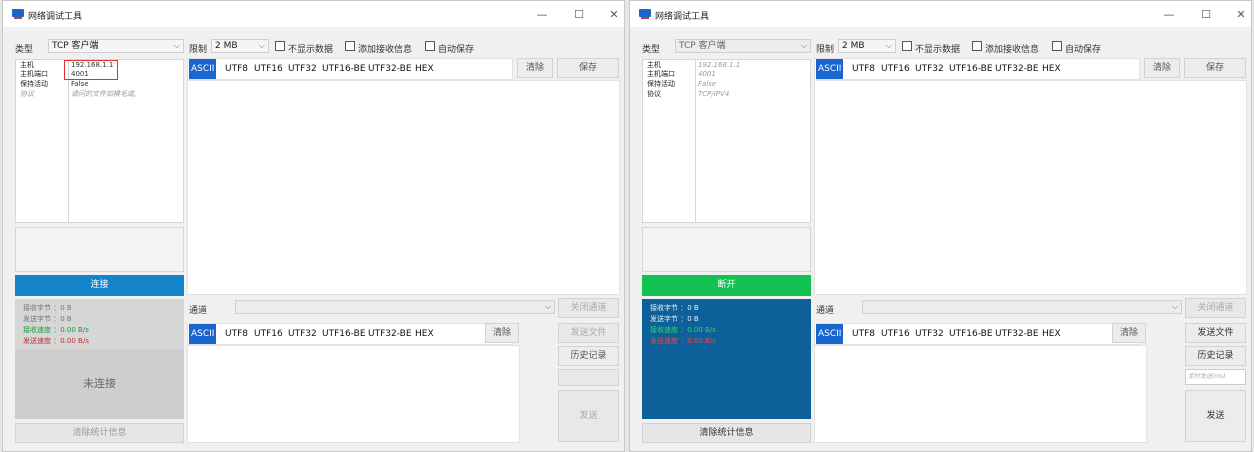 Image resolution: width=1254 pixels, height=452 pixels. I want to click on protocol-hint: 请问的文件如模毛或,, so click(104, 94).